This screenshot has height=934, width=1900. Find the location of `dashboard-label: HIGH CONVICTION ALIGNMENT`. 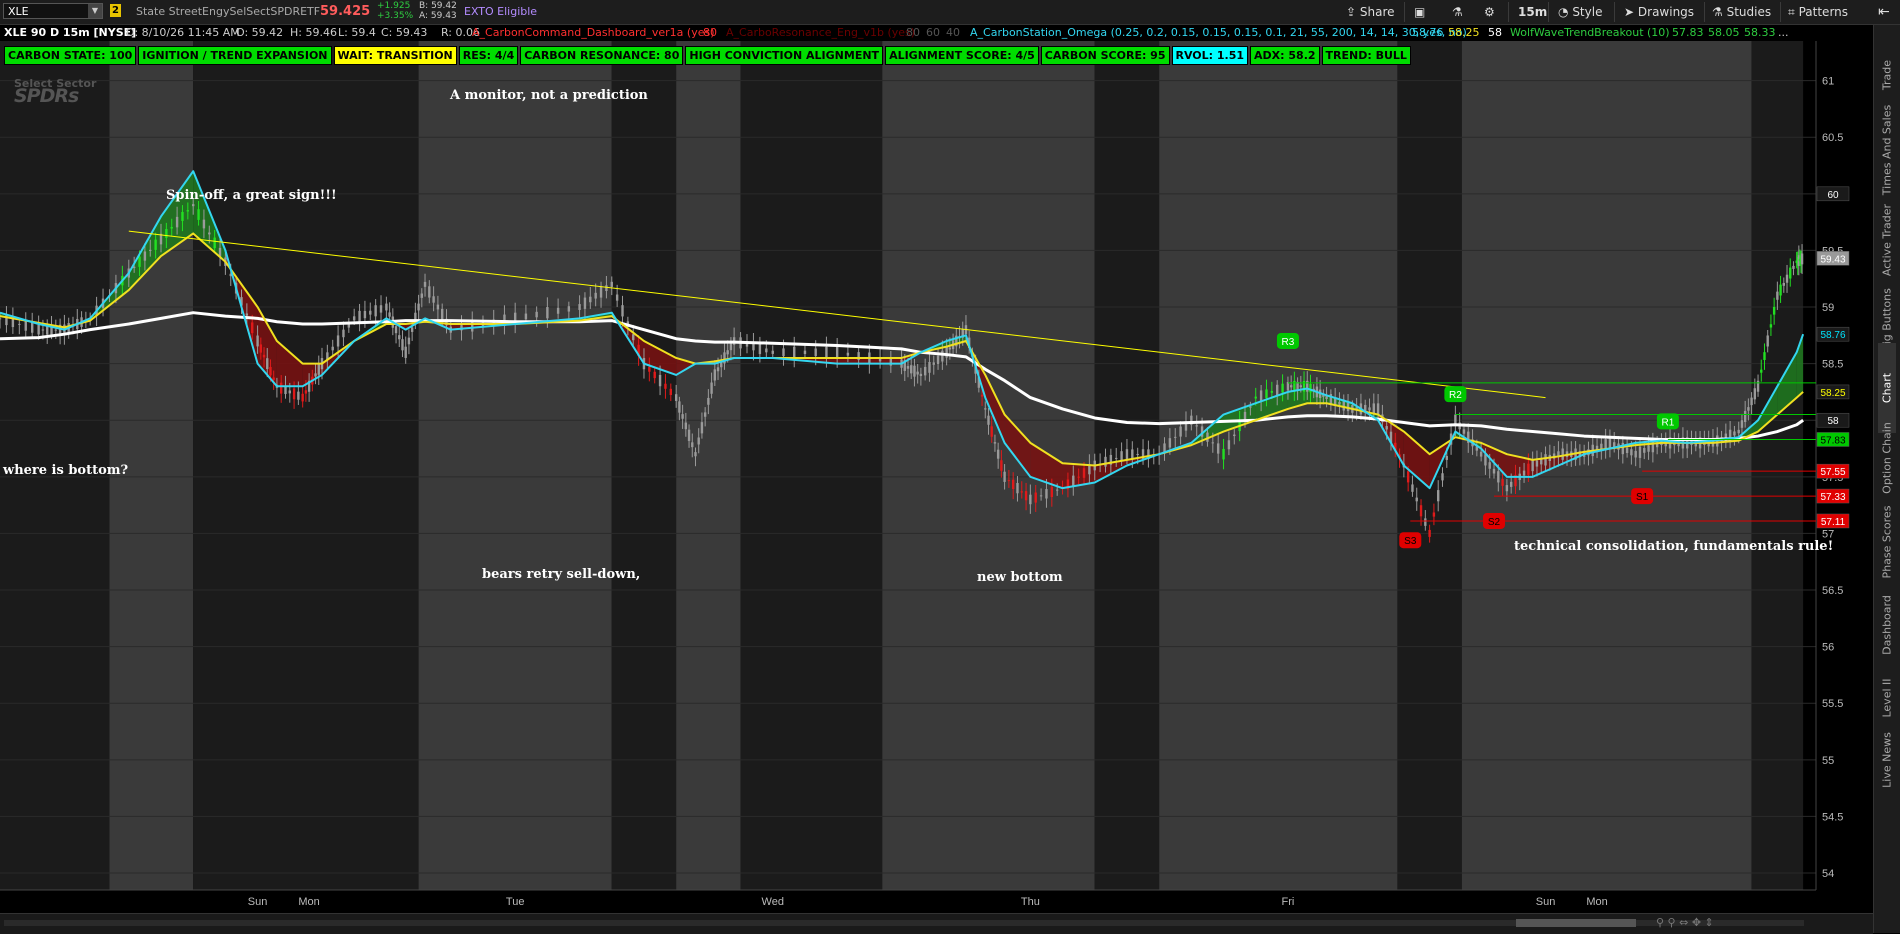

dashboard-label: HIGH CONVICTION ALIGNMENT is located at coordinates (784, 55).